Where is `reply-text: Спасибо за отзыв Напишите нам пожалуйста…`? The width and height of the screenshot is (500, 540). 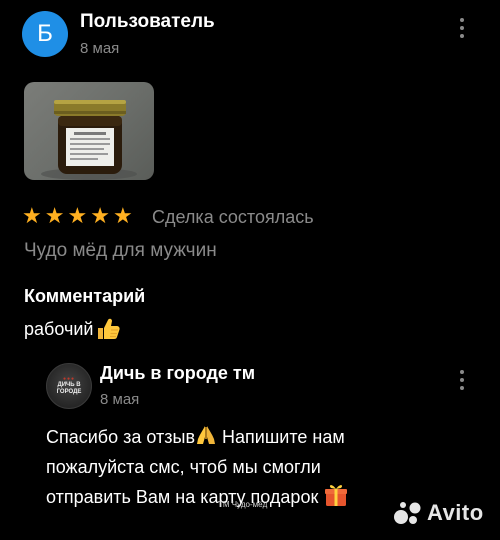
reply-text: Спасибо за отзыв Напишите нам пожалуйста… is located at coordinates (256, 467).